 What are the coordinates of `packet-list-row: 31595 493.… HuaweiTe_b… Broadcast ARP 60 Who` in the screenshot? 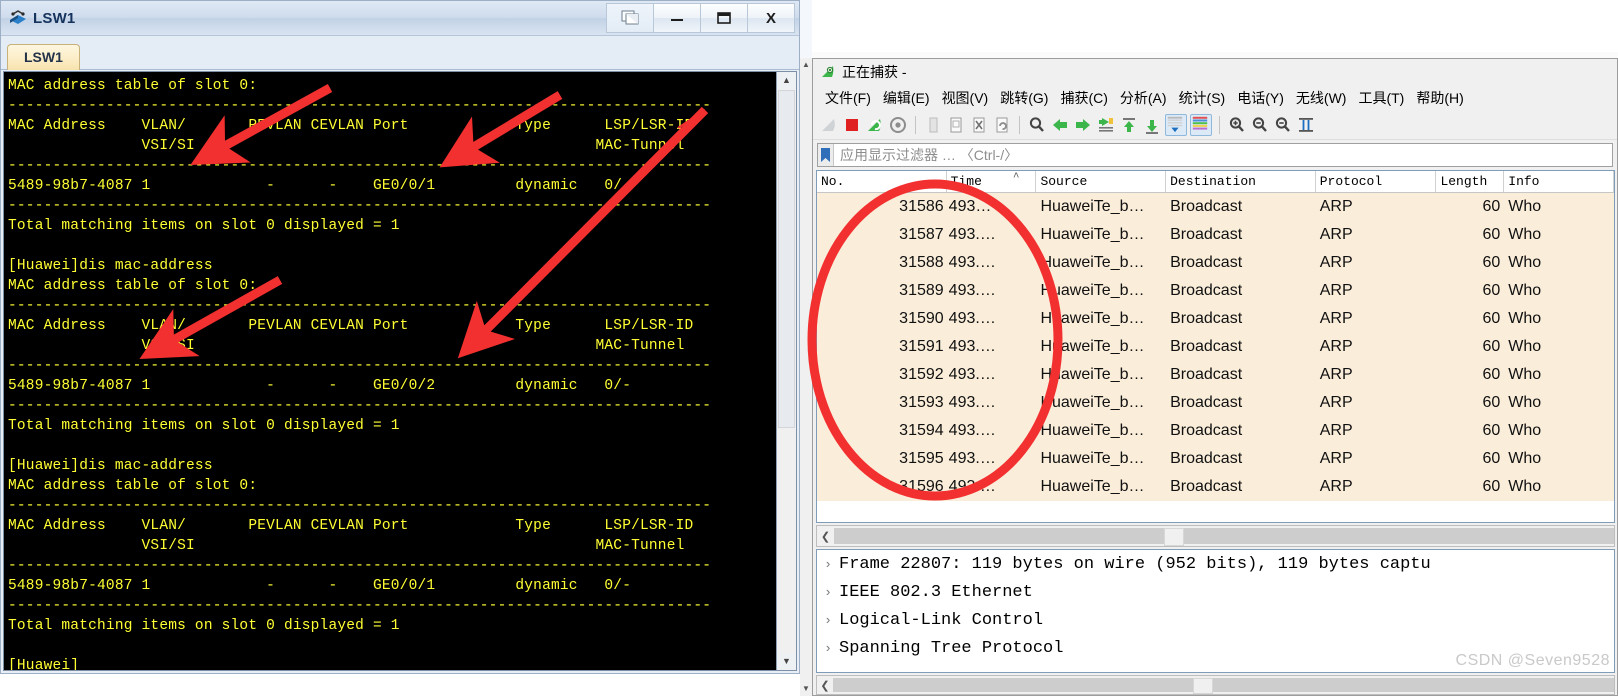 It's located at (1215, 459).